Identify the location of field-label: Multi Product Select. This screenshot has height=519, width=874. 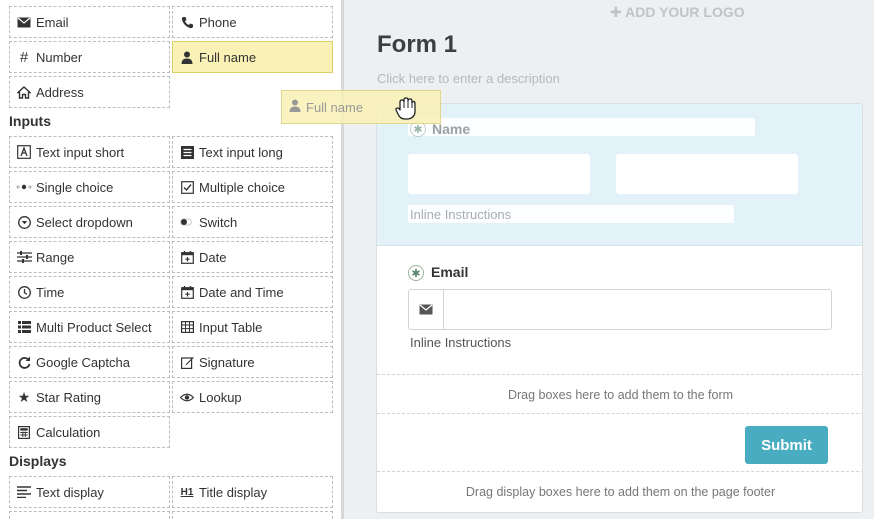
(94, 327).